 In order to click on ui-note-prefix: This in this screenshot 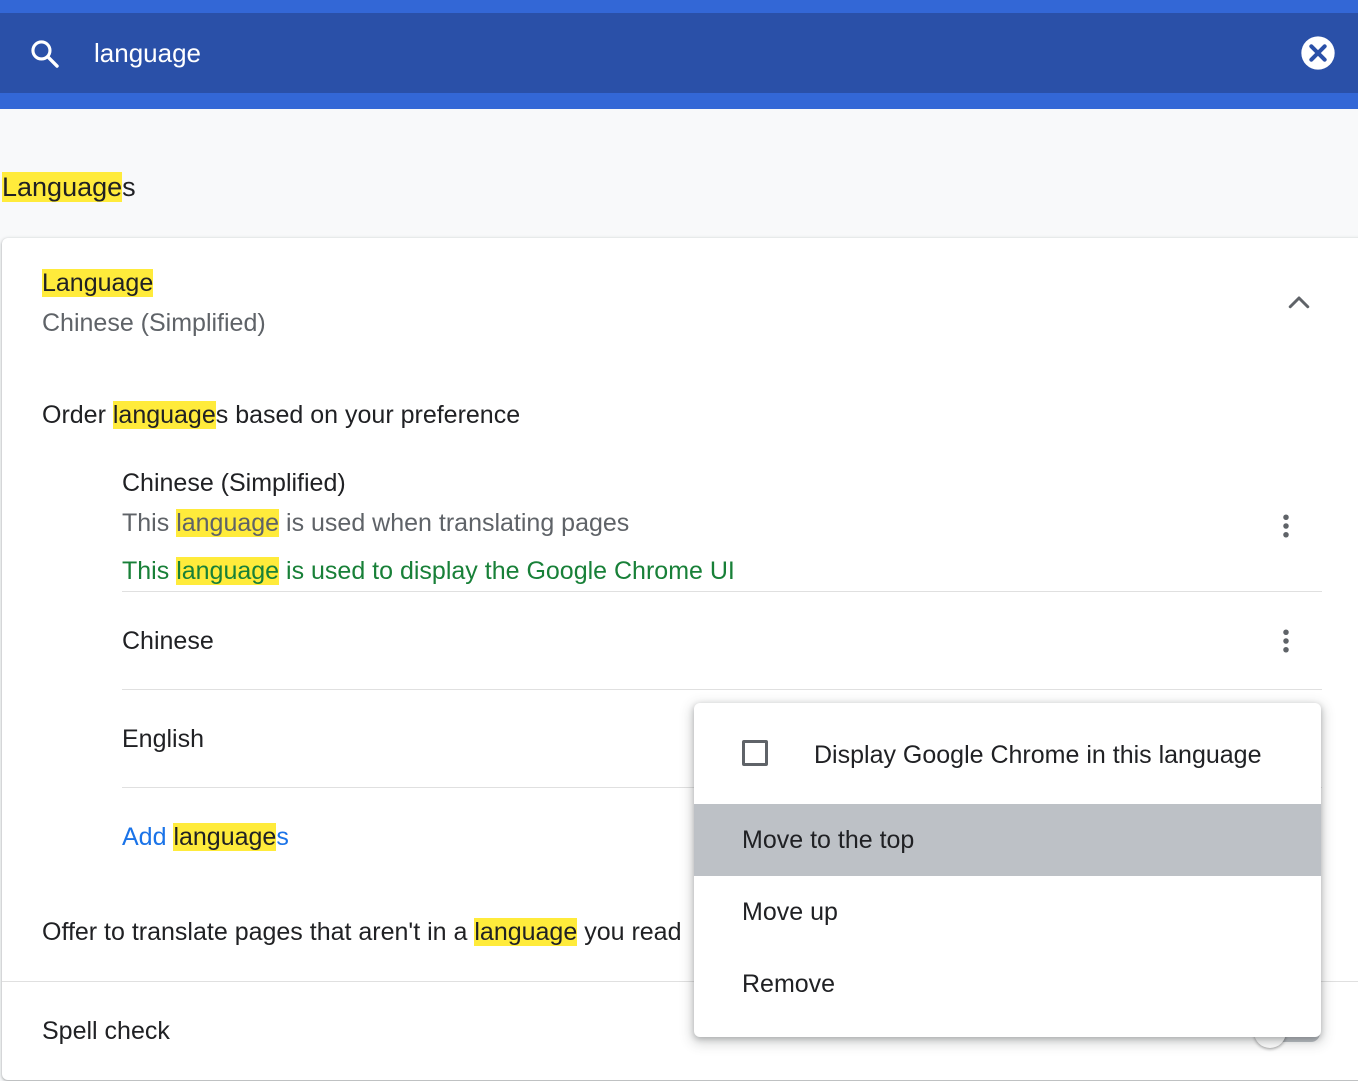, I will do `click(149, 571)`.